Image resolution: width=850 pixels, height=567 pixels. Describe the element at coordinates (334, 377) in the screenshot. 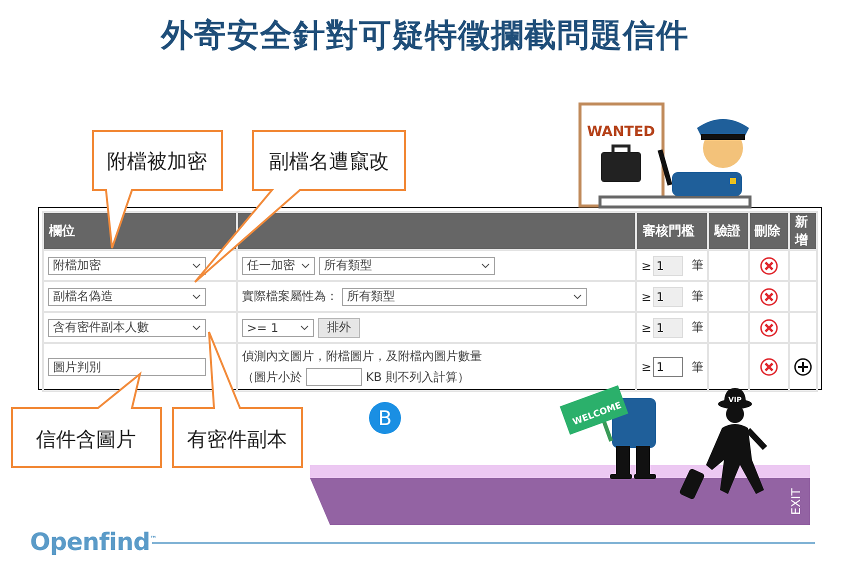

I see `size-field` at that location.